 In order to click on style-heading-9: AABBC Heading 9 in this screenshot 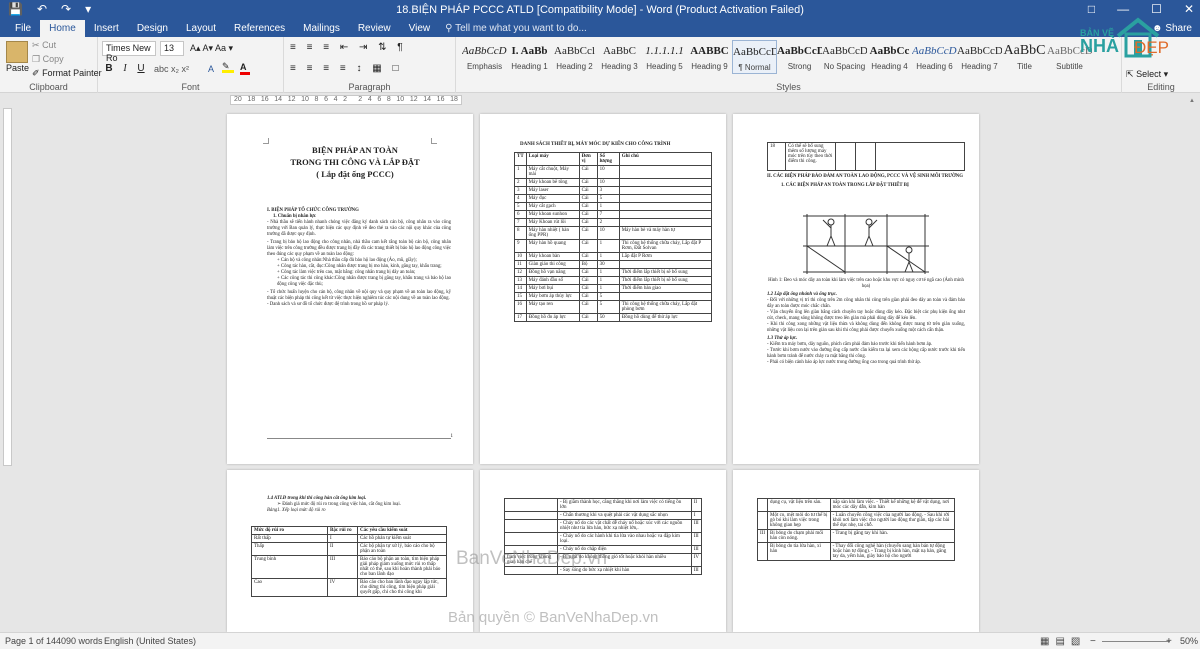, I will do `click(709, 57)`.